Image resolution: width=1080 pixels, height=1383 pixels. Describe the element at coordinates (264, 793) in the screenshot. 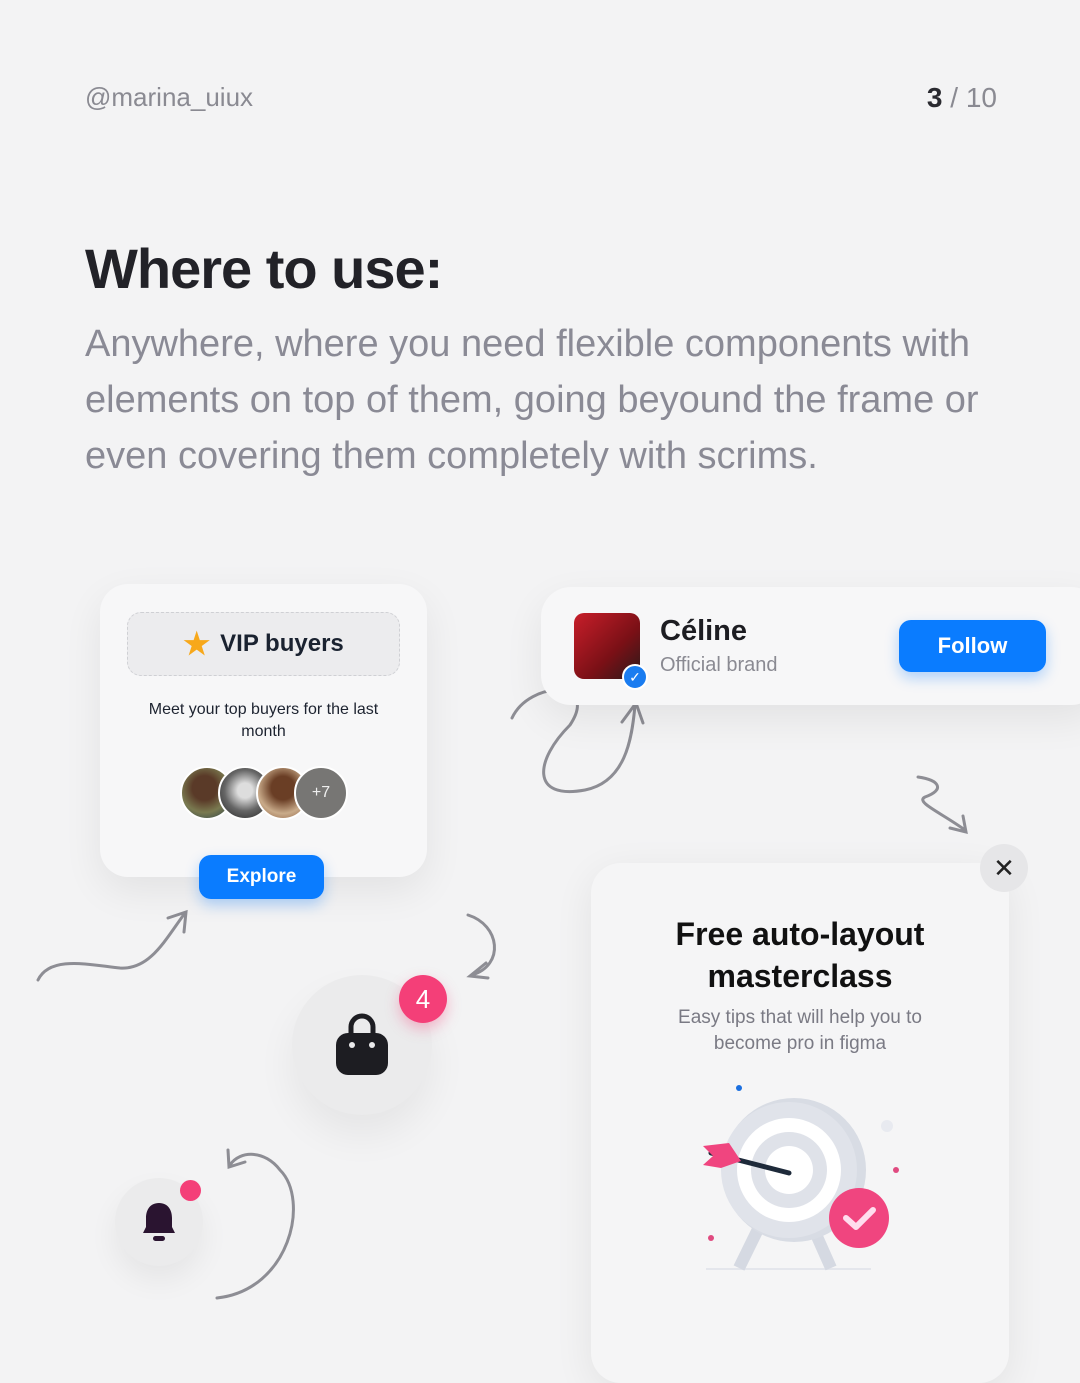

I see `avatar-group: +7` at that location.